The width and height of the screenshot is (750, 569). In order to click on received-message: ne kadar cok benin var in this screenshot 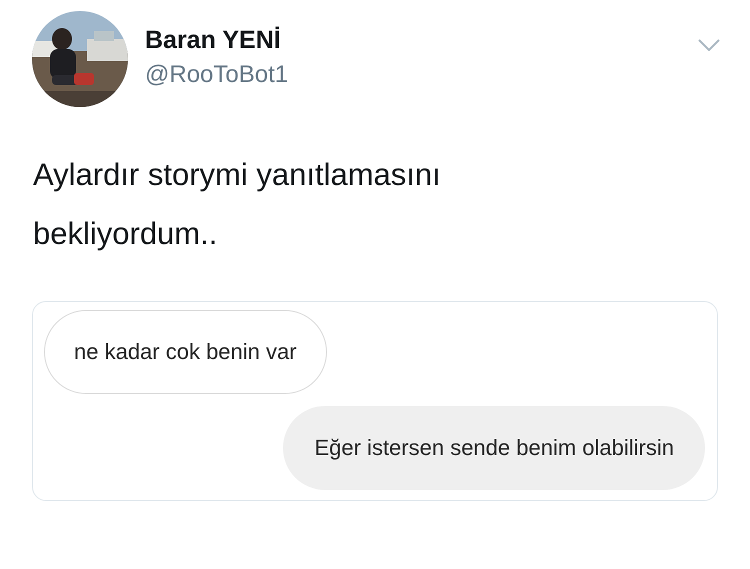, I will do `click(185, 352)`.